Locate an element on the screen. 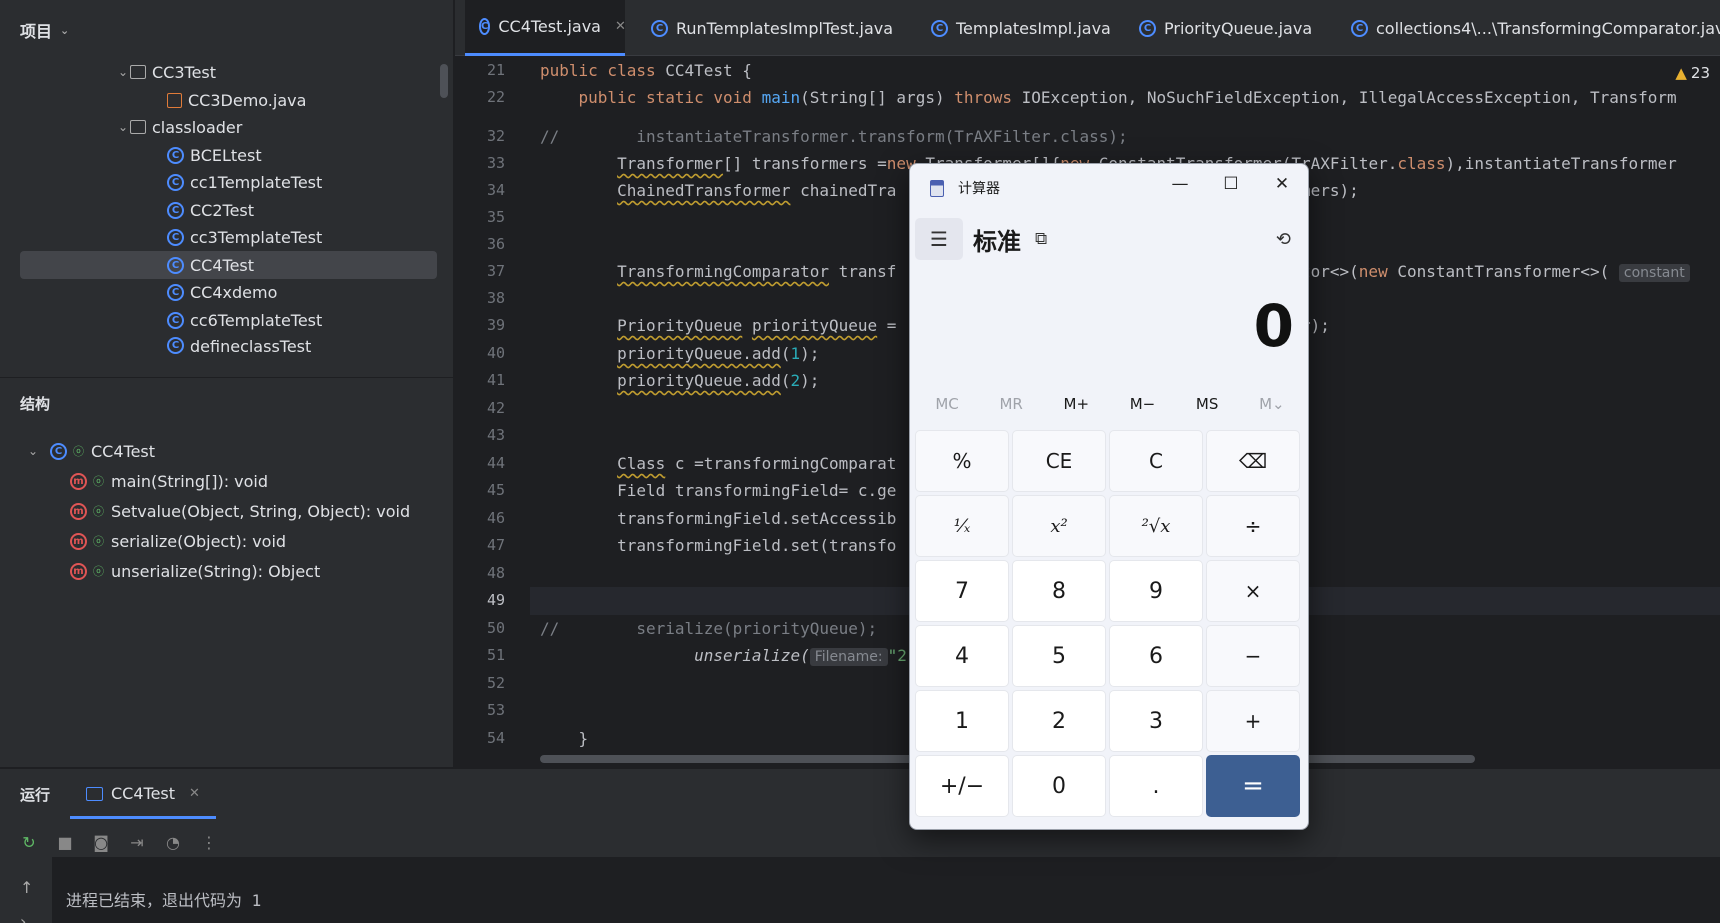  memory-store-button: MS is located at coordinates (1207, 404).